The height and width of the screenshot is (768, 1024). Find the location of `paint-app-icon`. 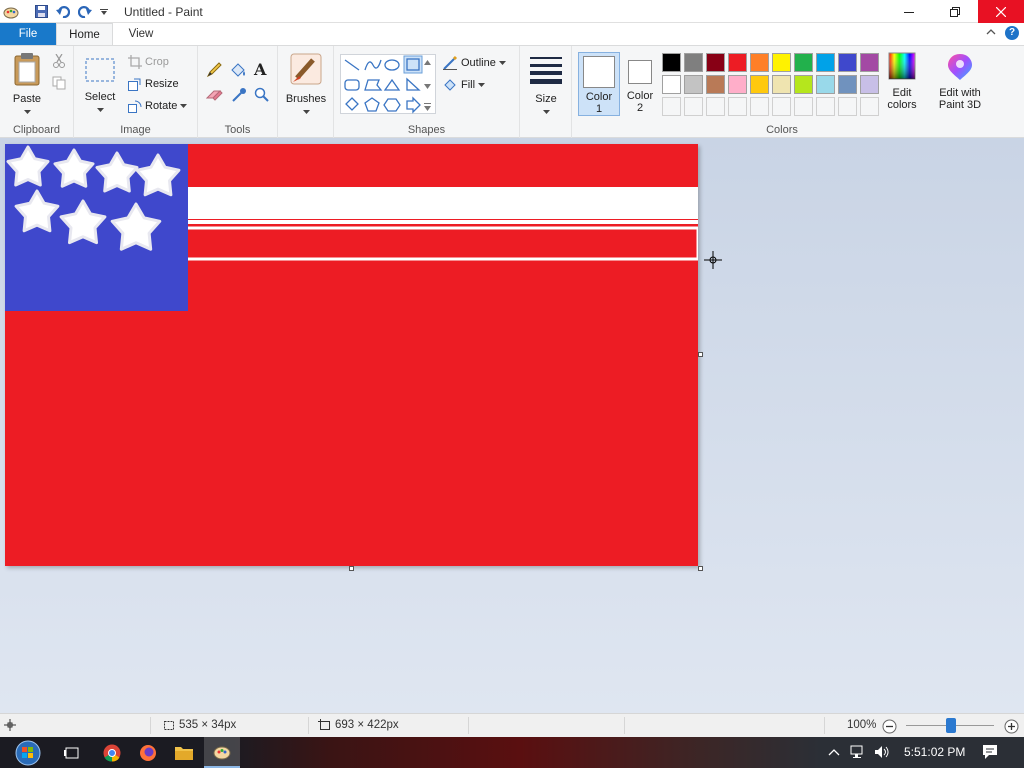

paint-app-icon is located at coordinates (11, 11).